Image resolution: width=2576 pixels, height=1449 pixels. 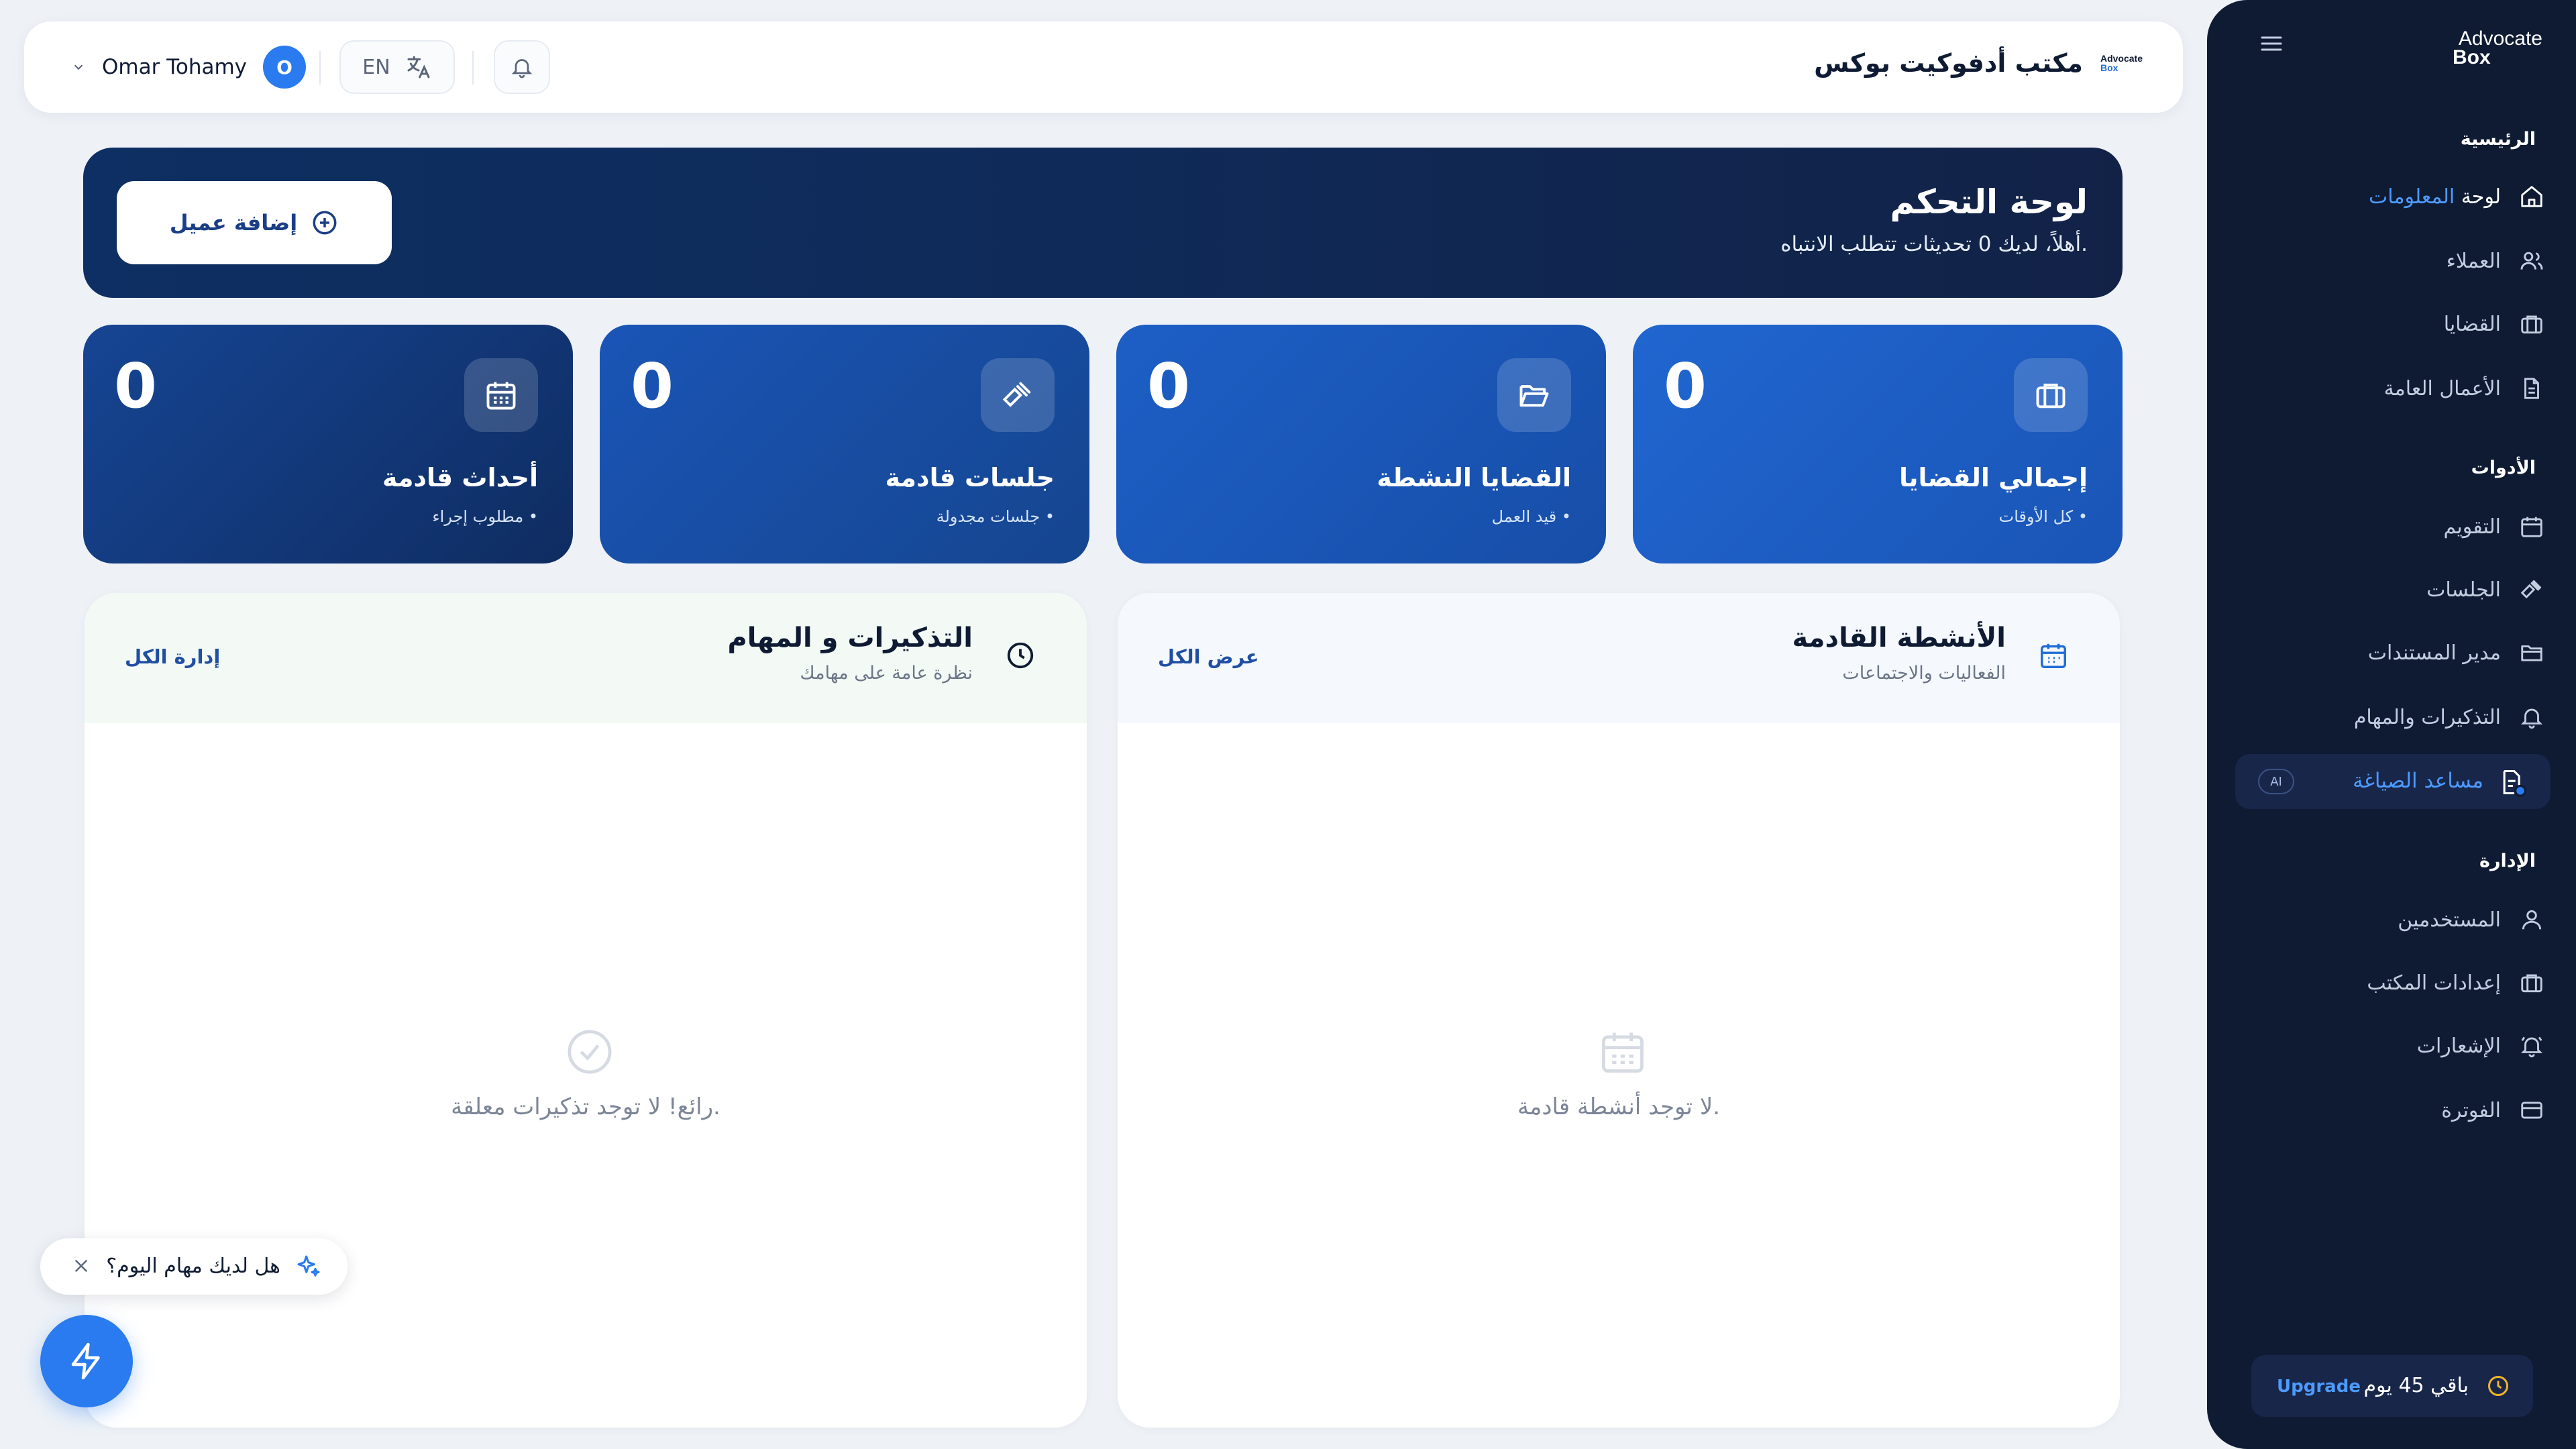 I want to click on sidebar-item-label: مساعد الصياغة, so click(x=2418, y=781).